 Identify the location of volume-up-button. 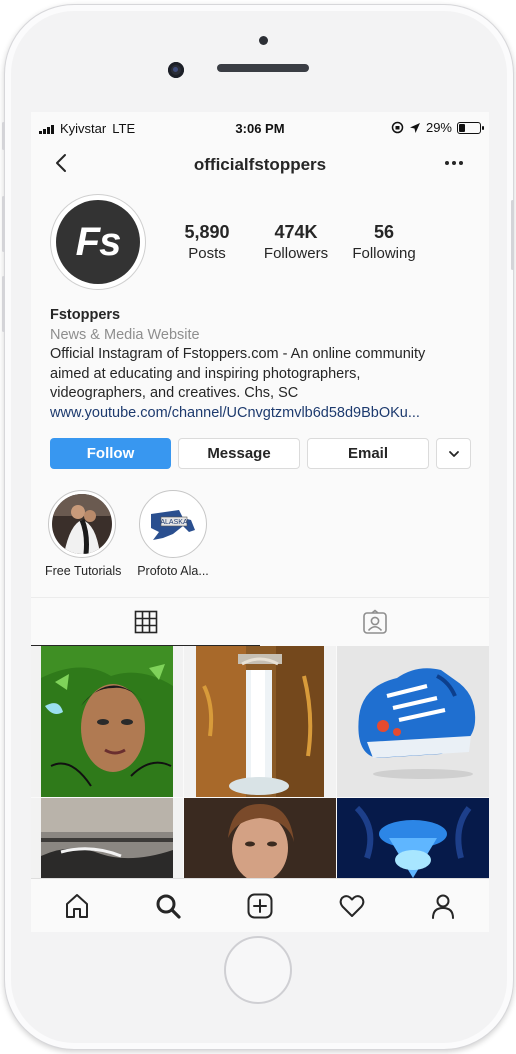
(3, 224).